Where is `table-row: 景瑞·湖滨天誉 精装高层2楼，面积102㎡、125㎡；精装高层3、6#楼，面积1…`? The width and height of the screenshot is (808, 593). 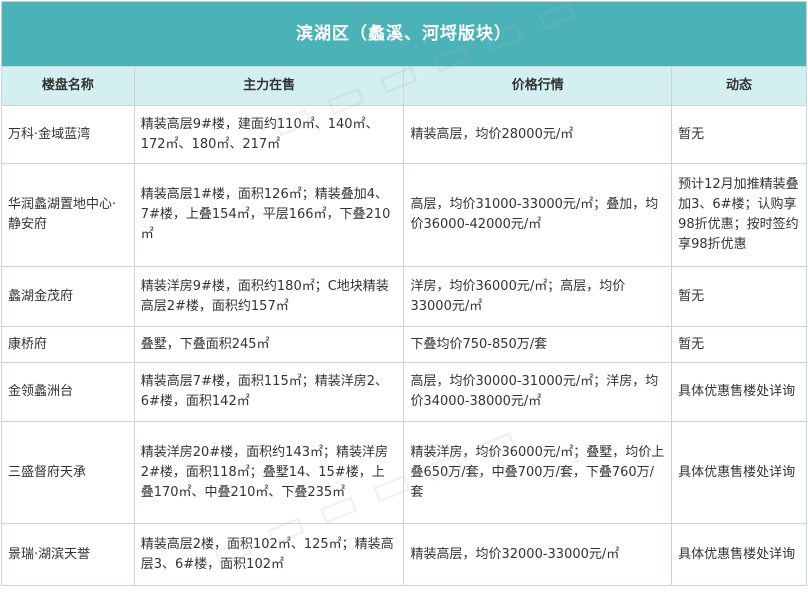
table-row: 景瑞·湖滨天誉 精装高层2楼，面积102㎡、125㎡；精装高层3、6#楼，面积1… is located at coordinates (404, 554).